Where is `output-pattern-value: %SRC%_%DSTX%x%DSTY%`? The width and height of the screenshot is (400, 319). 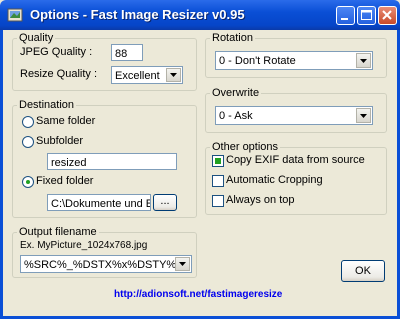 output-pattern-value: %SRC%_%DSTX%x%DSTY% is located at coordinates (100, 265).